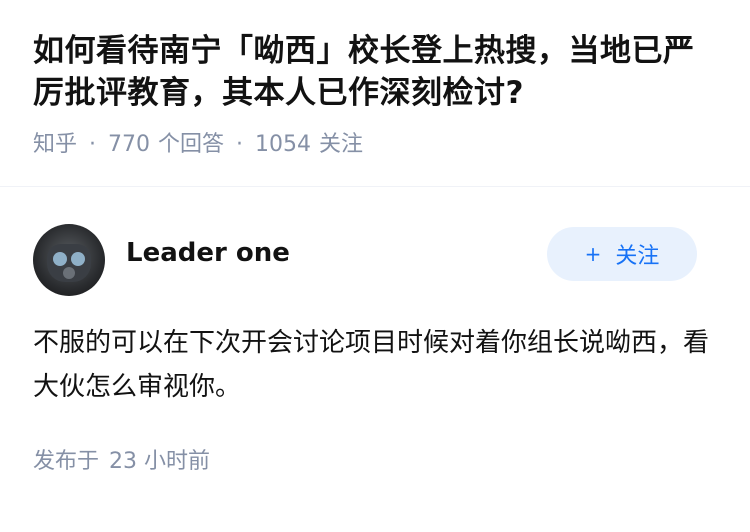 The height and width of the screenshot is (532, 750). I want to click on follower-count-label: 关注, so click(341, 144).